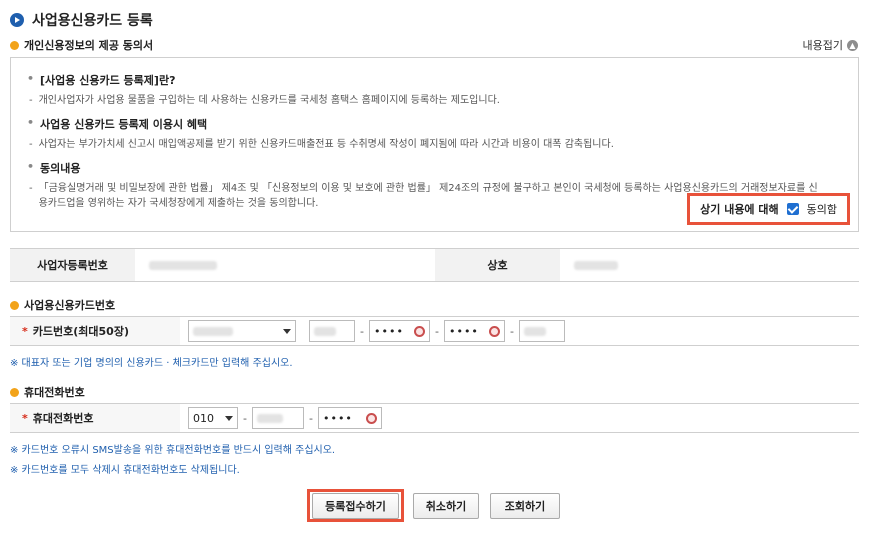  What do you see at coordinates (80, 331) in the screenshot?
I see `card-number-label-text: 카드번호(최대50장)` at bounding box center [80, 331].